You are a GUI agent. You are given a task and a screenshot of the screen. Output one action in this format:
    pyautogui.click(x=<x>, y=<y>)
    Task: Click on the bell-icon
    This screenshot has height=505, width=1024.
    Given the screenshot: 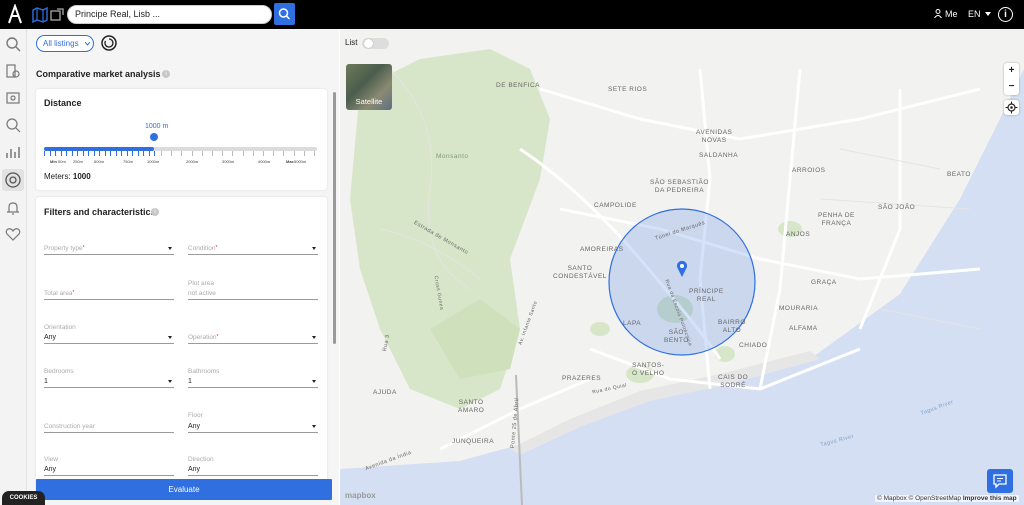 What is the action you would take?
    pyautogui.click(x=13, y=208)
    